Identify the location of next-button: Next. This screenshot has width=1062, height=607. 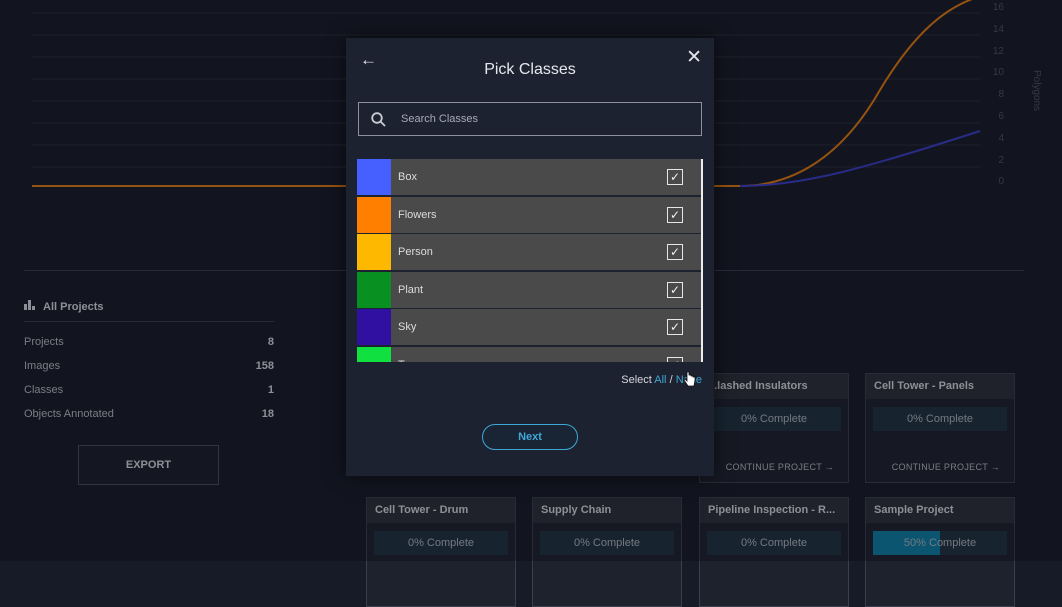
(530, 437).